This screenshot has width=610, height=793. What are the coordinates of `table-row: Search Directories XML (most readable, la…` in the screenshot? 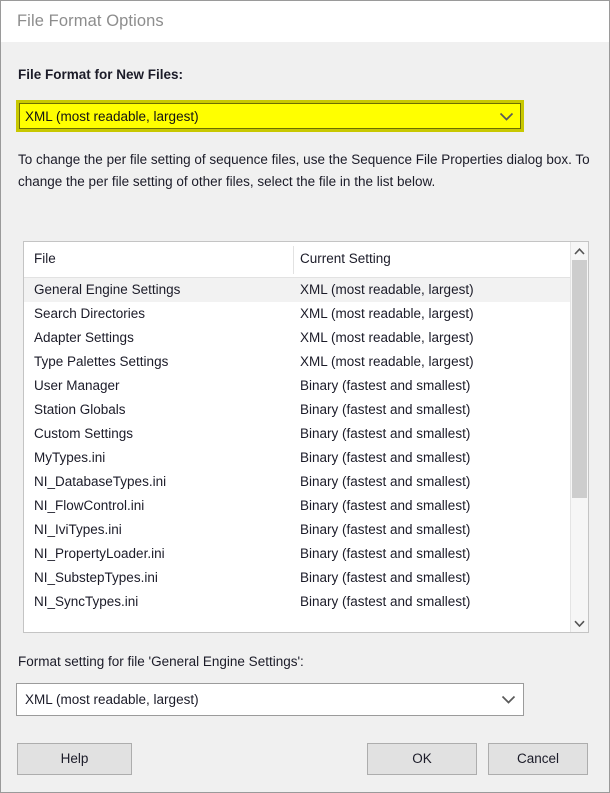 It's located at (306, 314).